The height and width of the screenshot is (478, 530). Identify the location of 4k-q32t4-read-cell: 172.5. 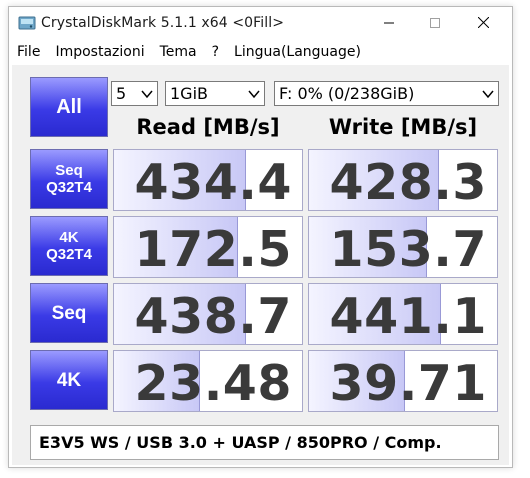
(208, 247).